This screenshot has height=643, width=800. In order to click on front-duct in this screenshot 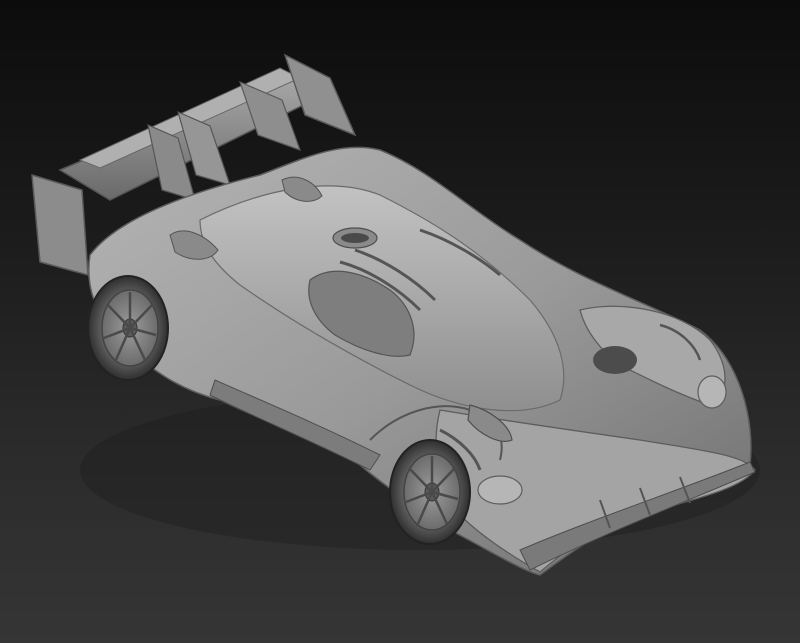, I will do `click(615, 360)`.